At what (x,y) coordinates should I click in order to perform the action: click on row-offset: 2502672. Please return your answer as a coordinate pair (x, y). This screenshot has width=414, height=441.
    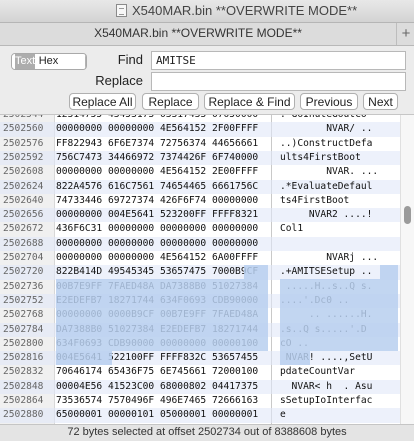
    Looking at the image, I should click on (23, 229).